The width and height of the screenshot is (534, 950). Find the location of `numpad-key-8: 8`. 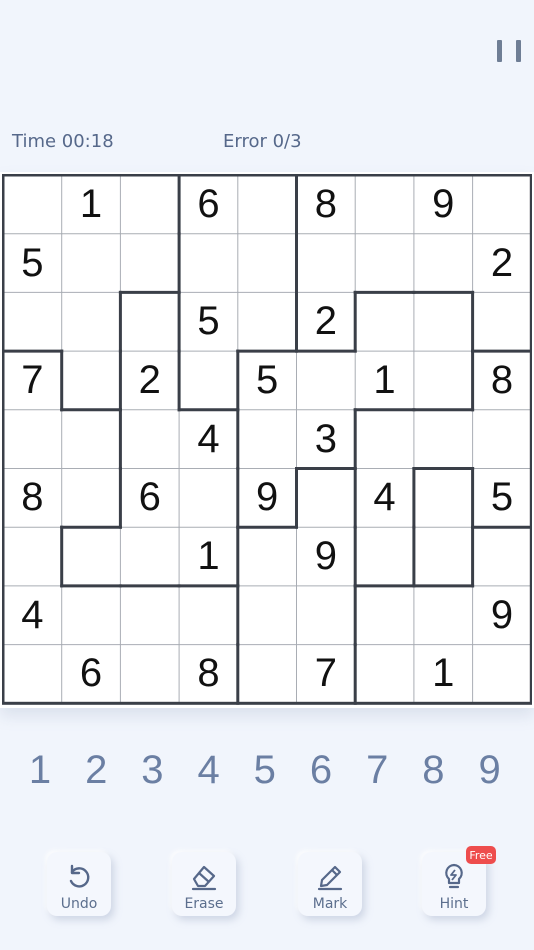

numpad-key-8: 8 is located at coordinates (433, 770).